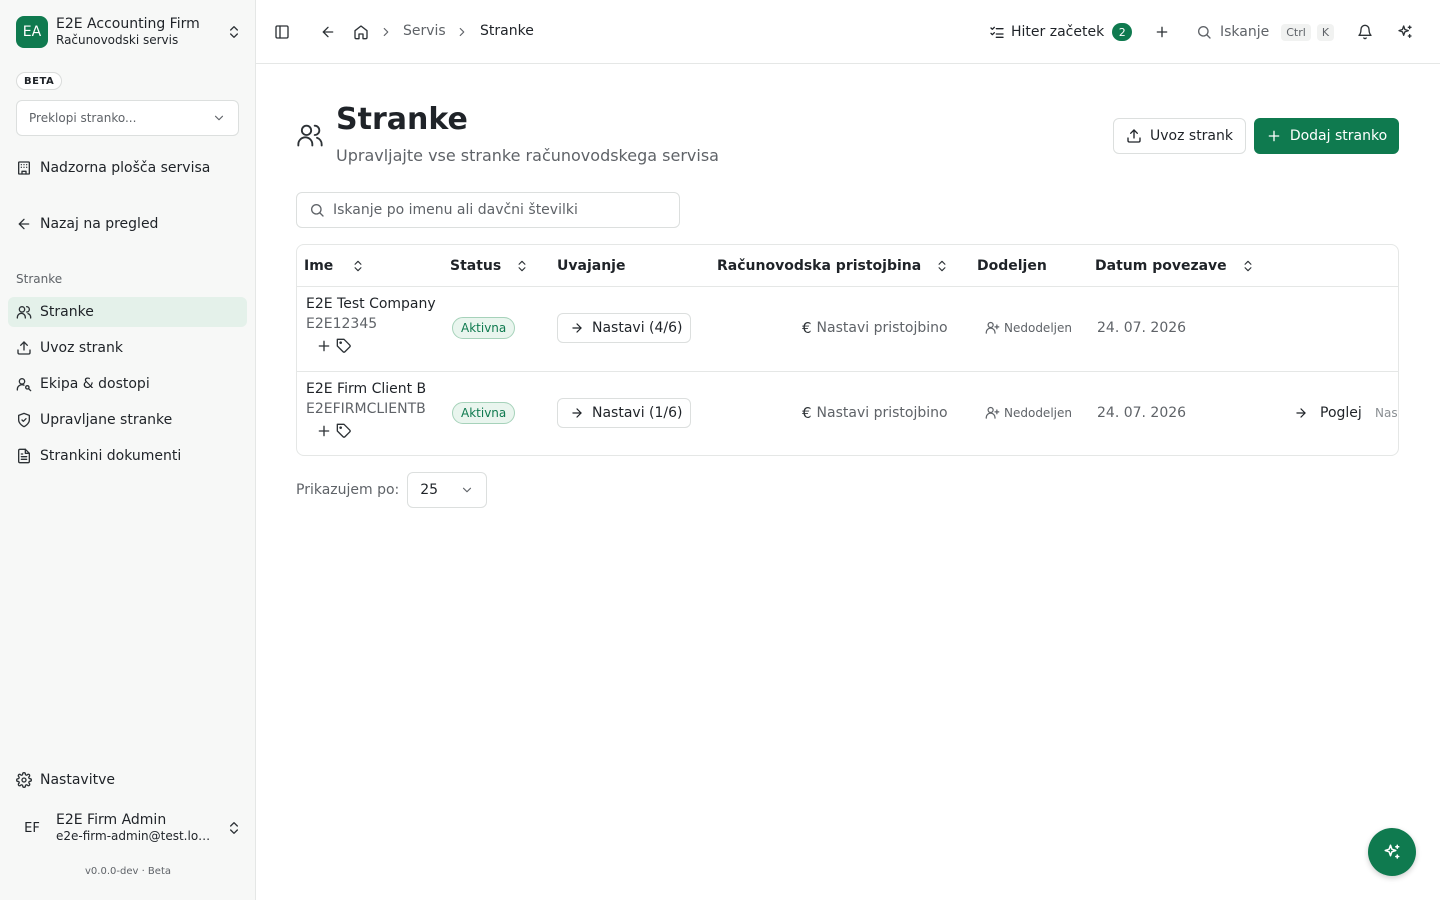 Image resolution: width=1440 pixels, height=900 pixels. Describe the element at coordinates (77, 780) in the screenshot. I see `nav-settings-label: Nastavitve` at that location.